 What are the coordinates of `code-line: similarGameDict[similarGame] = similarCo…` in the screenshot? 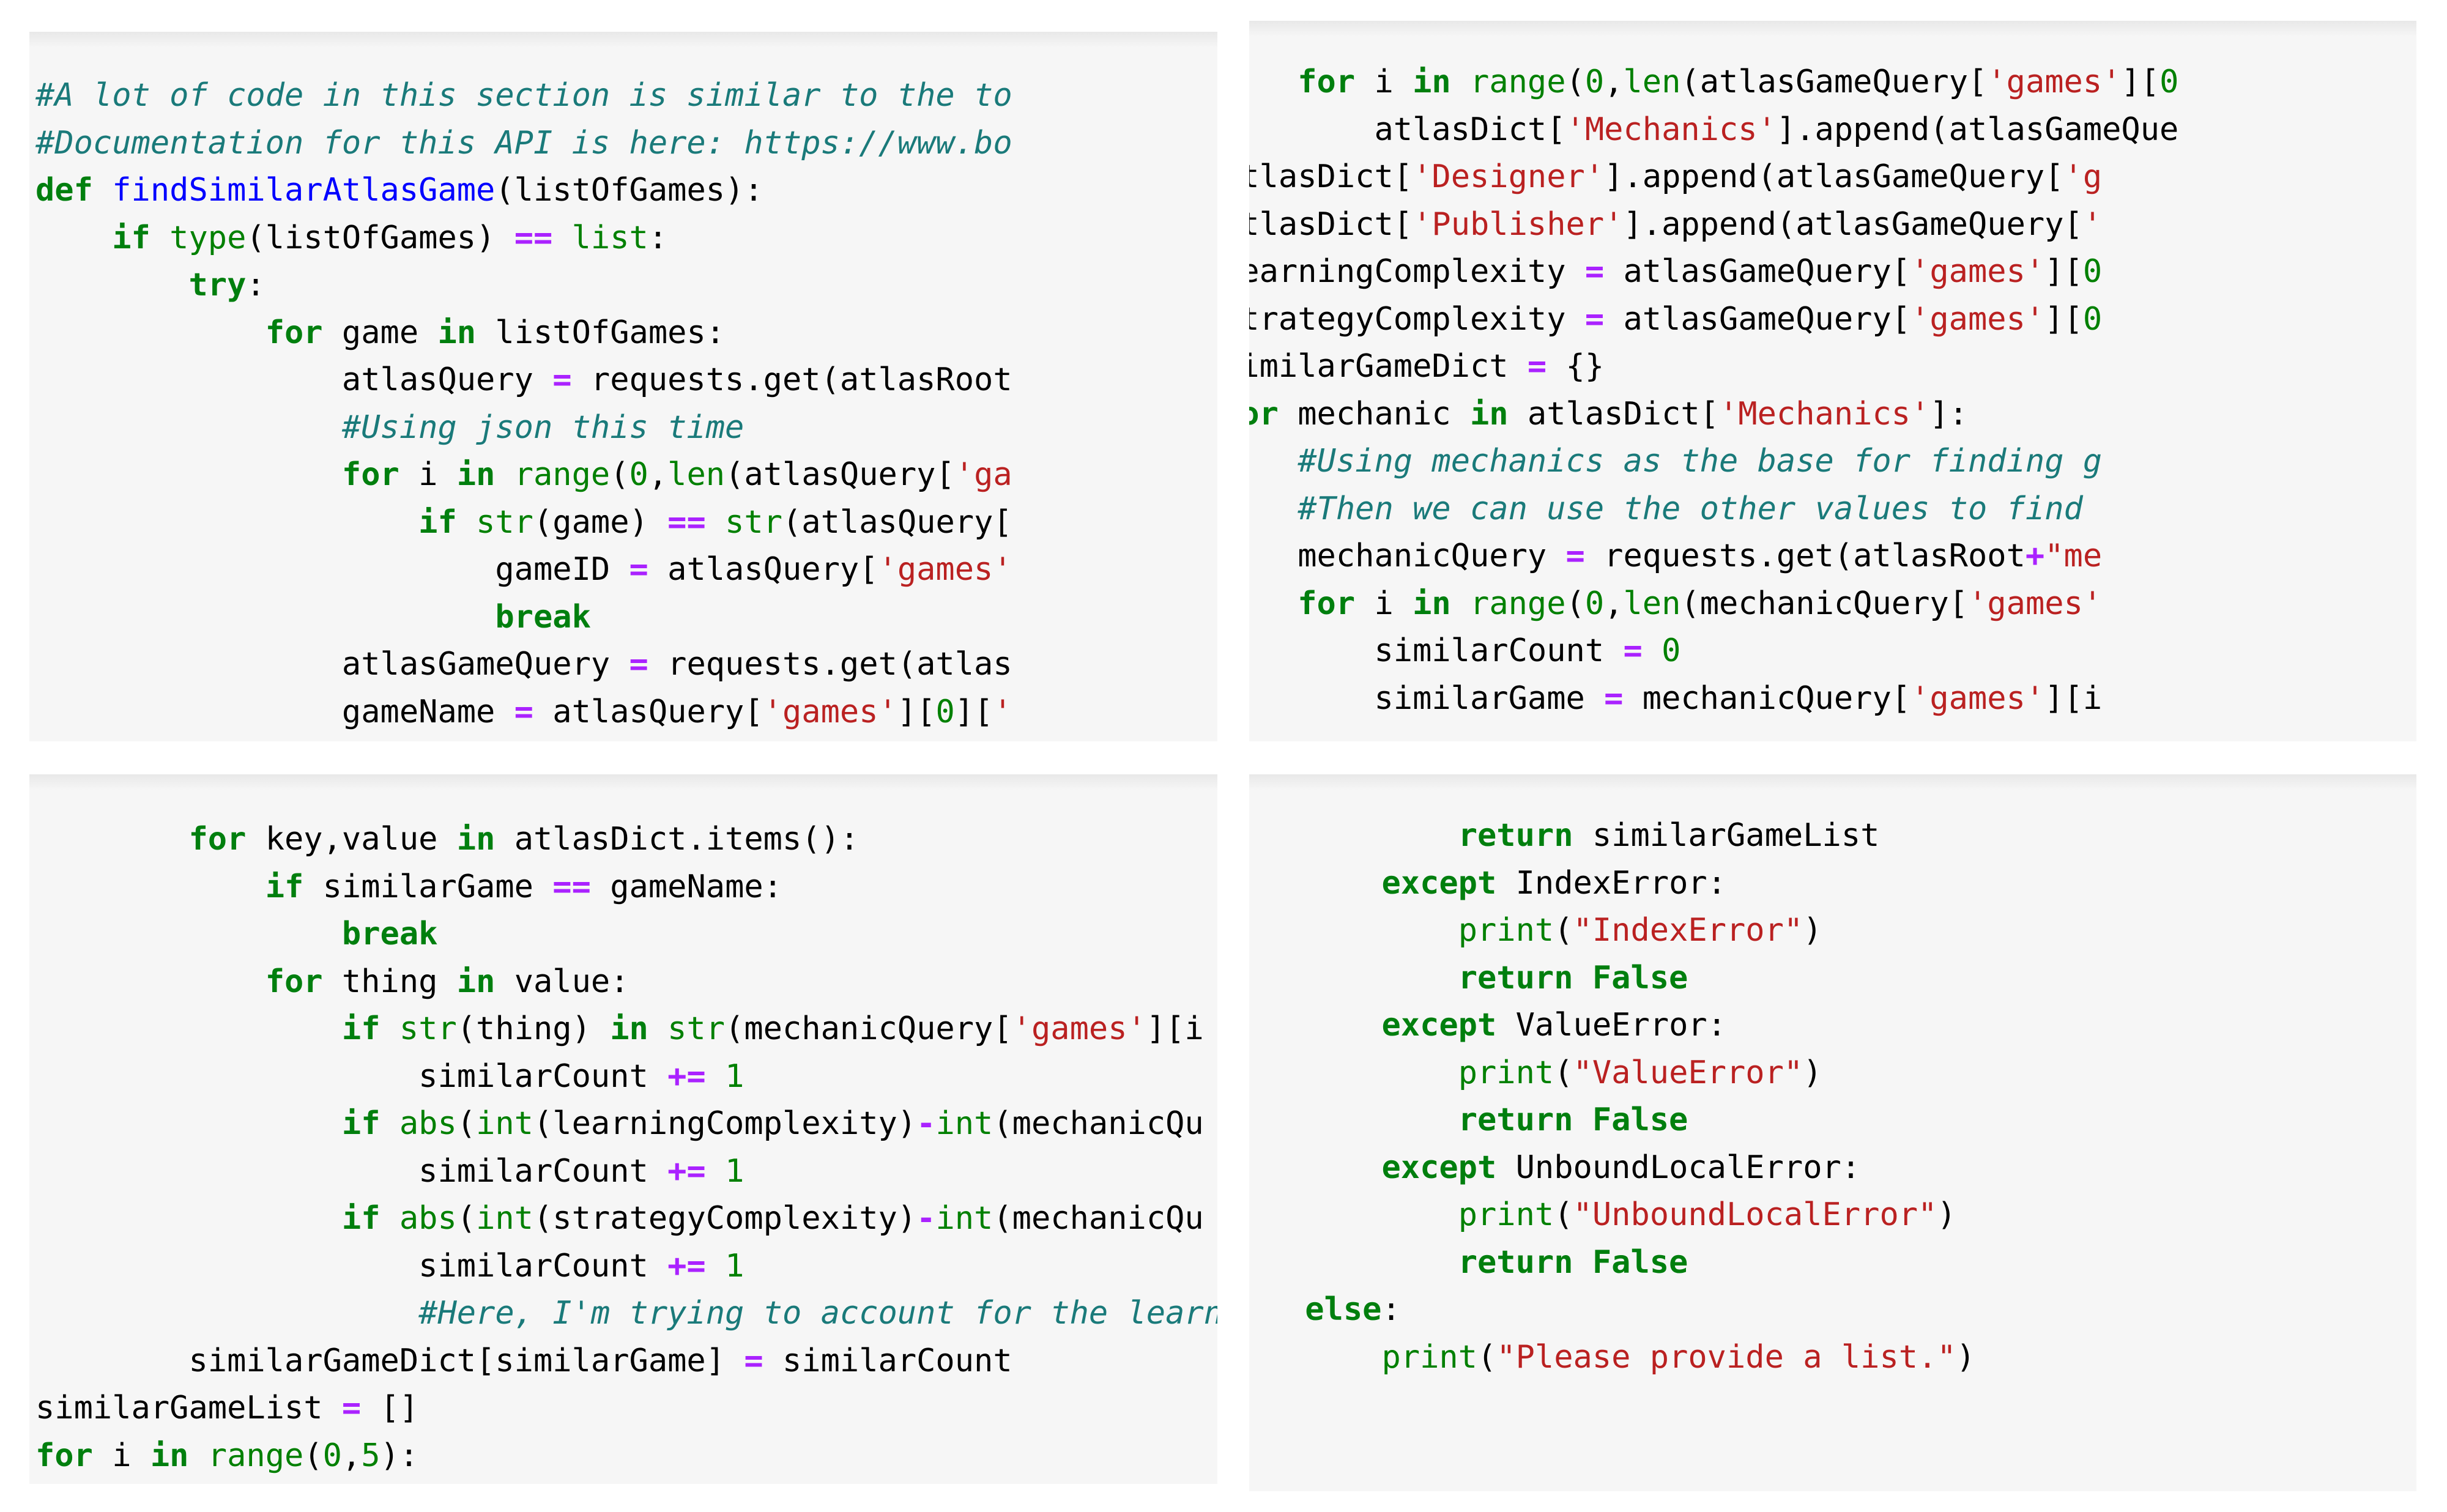 It's located at (524, 1361).